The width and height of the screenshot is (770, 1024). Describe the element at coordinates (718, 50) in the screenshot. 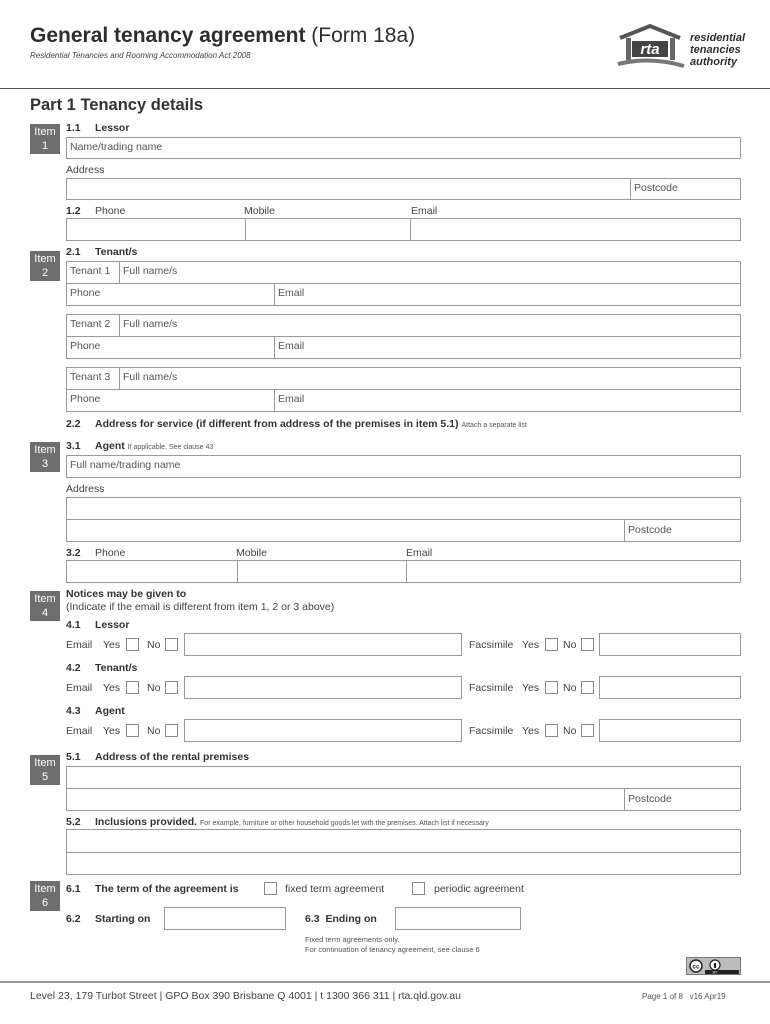

I see `rta-logo-text: residential tenancies authority` at that location.